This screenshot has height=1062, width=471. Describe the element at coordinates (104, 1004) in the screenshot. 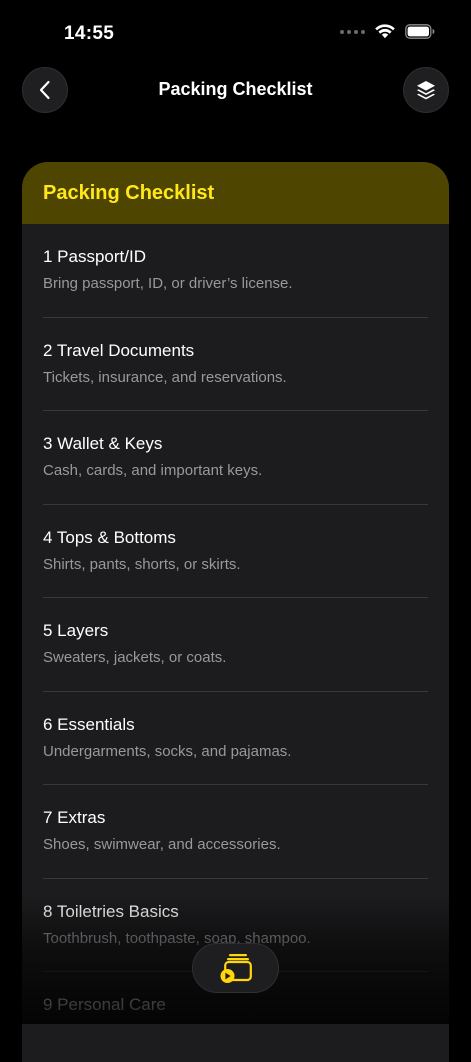

I see `item-title: 9 Personal Care` at that location.